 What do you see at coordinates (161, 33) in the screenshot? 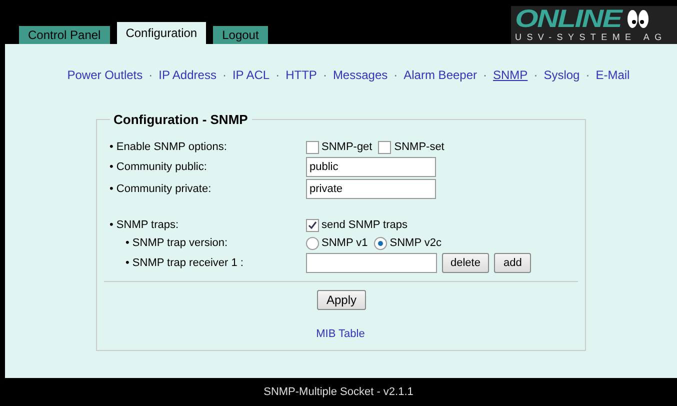
I see `nav-tab: Configuration` at bounding box center [161, 33].